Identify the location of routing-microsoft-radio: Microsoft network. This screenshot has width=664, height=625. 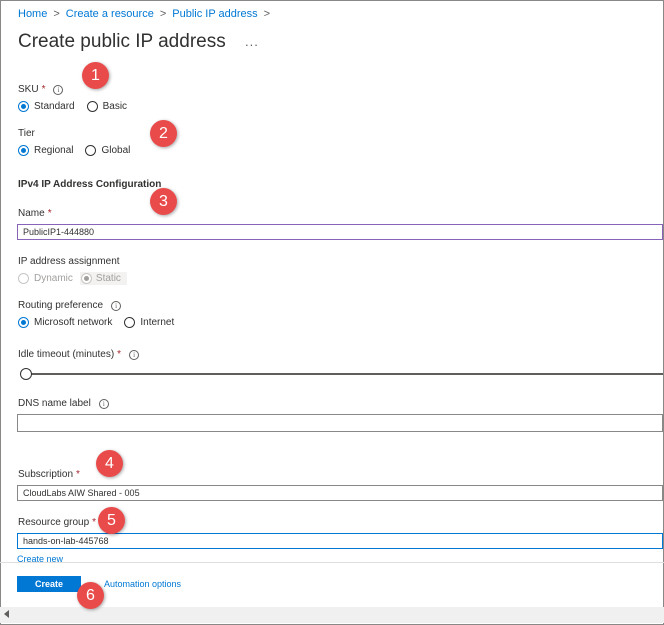
(65, 322).